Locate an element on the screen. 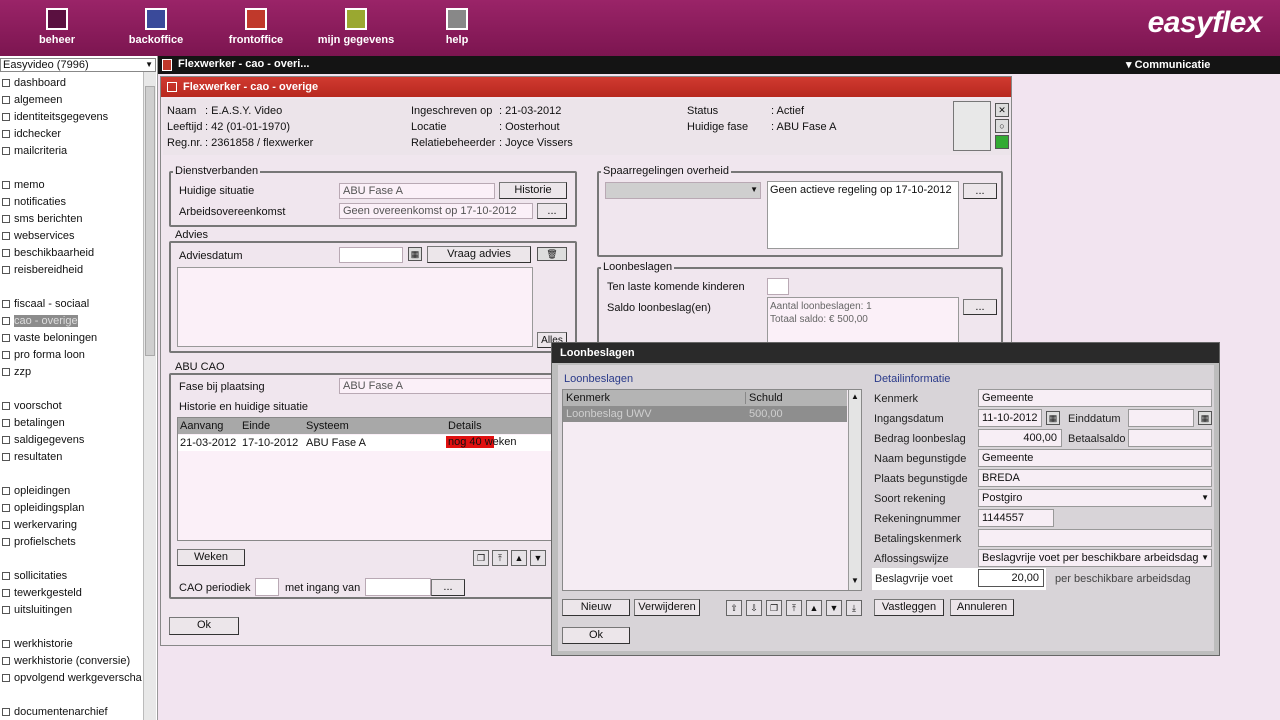  einddatum-field is located at coordinates (1161, 418).